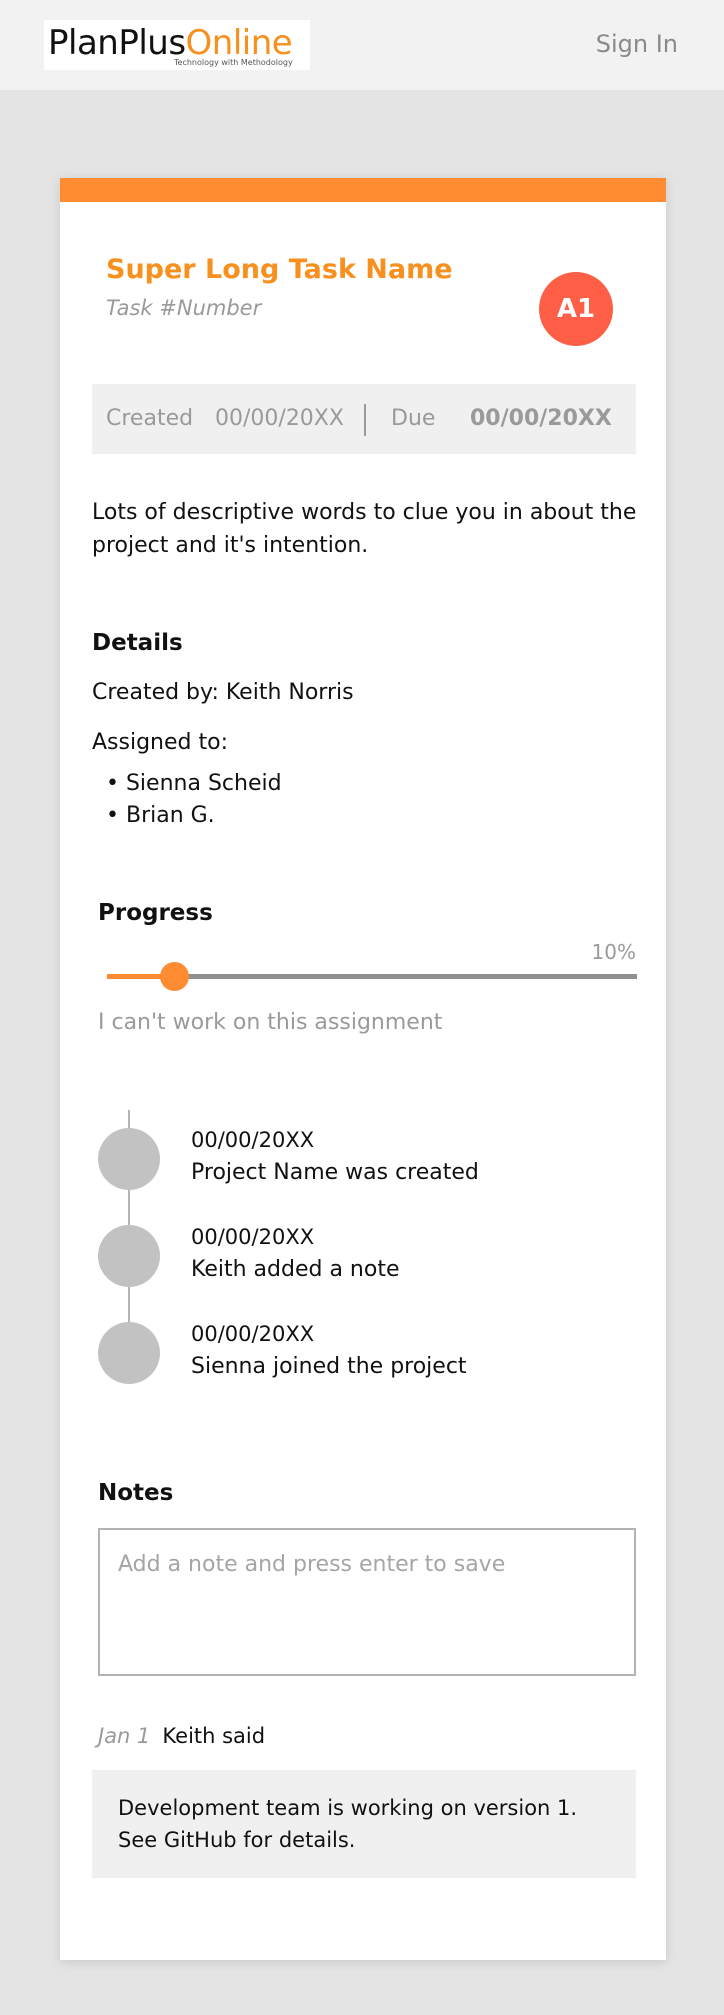 This screenshot has width=724, height=2015. I want to click on task-number: Task #Number, so click(184, 308).